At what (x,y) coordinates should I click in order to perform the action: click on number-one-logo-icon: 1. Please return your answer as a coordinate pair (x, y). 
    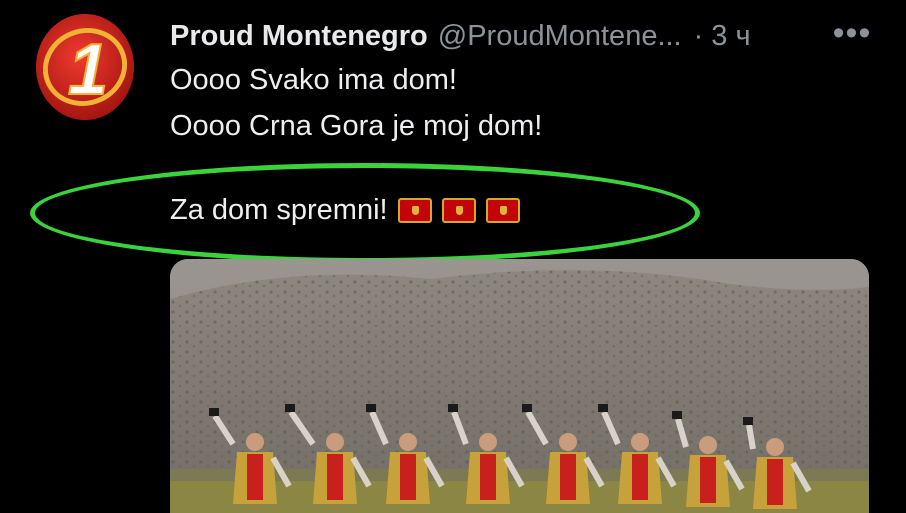
    Looking at the image, I should click on (85, 67).